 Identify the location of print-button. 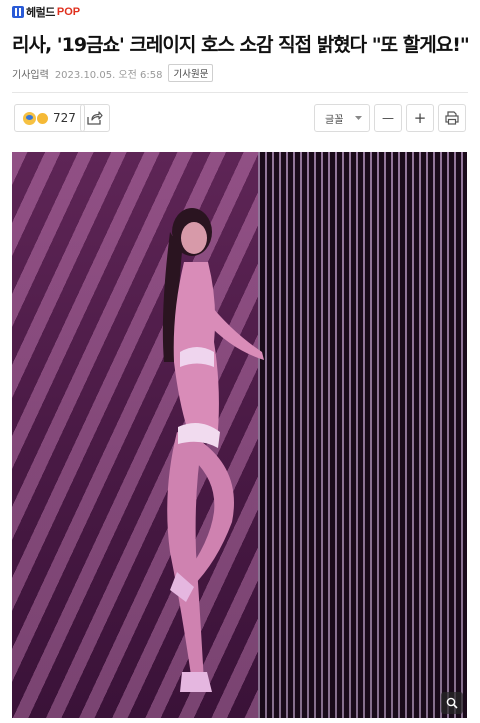
(452, 118).